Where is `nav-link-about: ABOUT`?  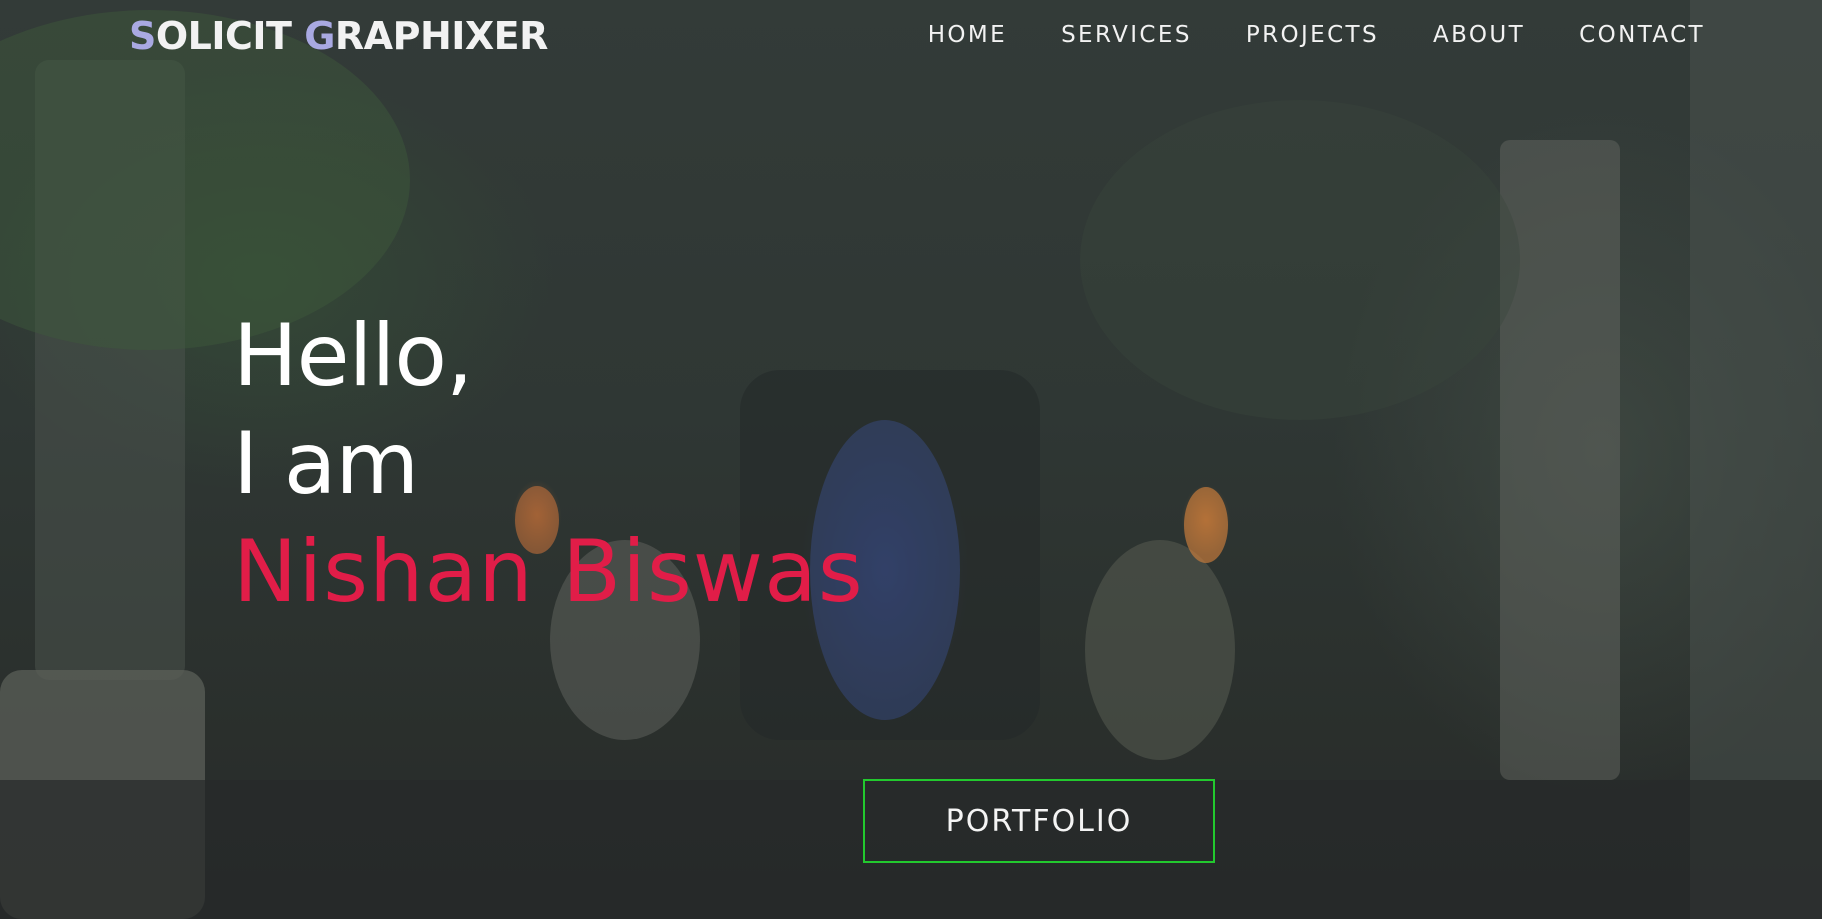
nav-link-about: ABOUT is located at coordinates (1479, 35).